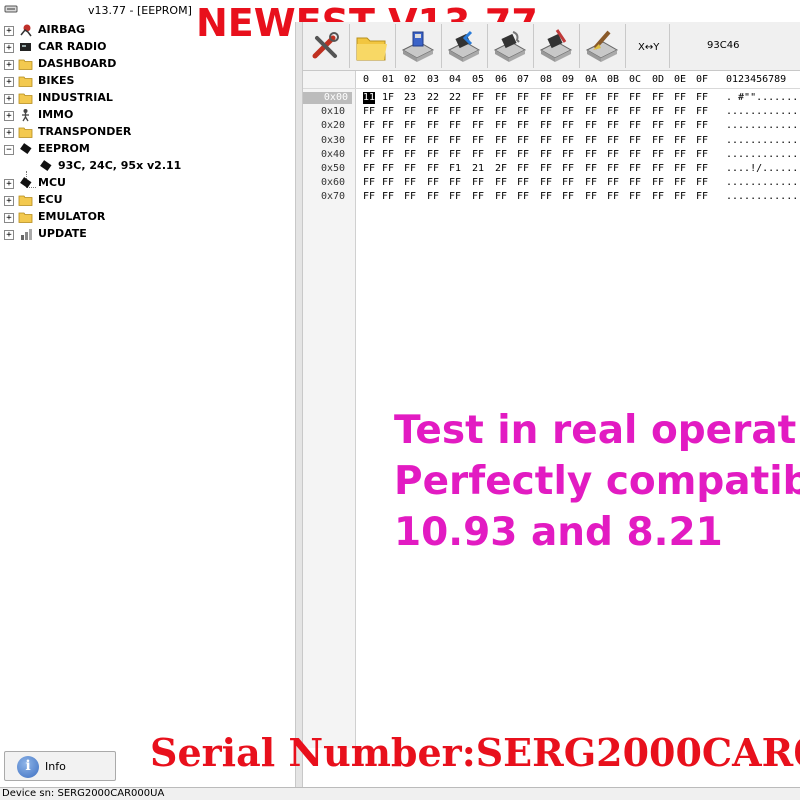  What do you see at coordinates (369, 98) in the screenshot?
I see `hex-byte-cell: 11` at bounding box center [369, 98].